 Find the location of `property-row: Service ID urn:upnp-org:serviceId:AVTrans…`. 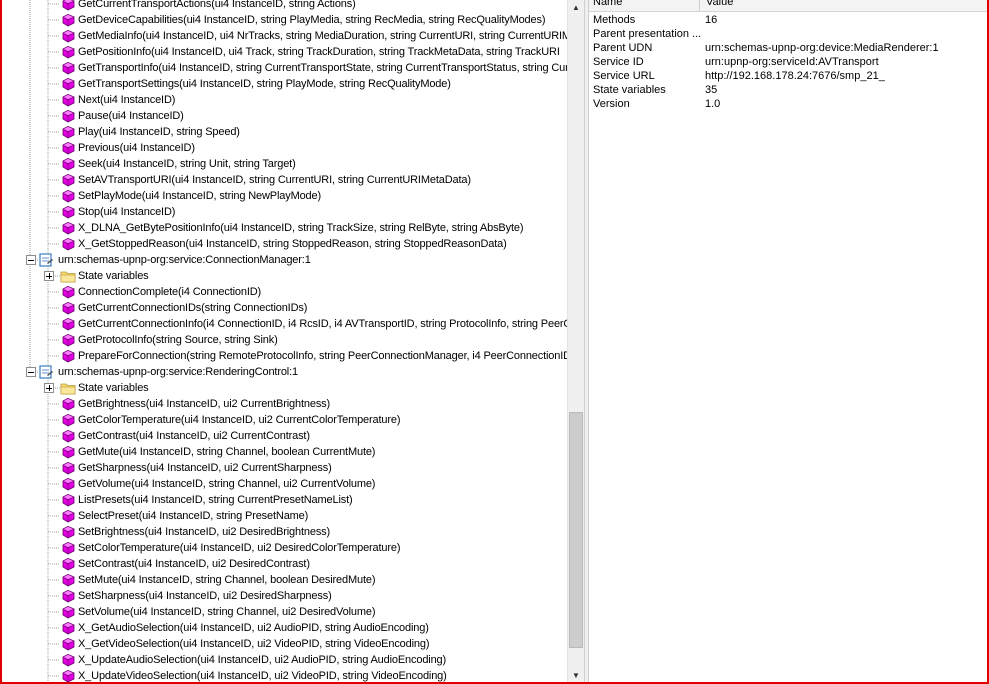

property-row: Service ID urn:upnp-org:serviceId:AVTrans… is located at coordinates (788, 62).